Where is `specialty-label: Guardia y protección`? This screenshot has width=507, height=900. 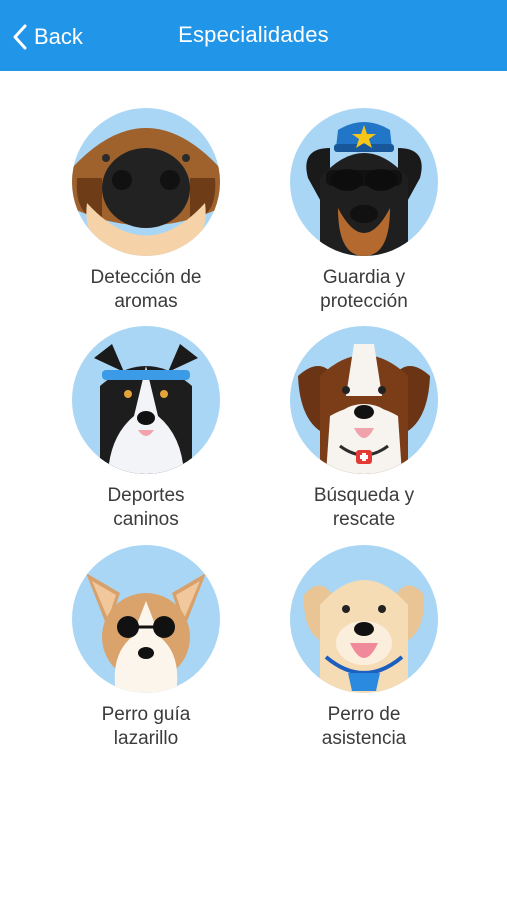 specialty-label: Guardia y protección is located at coordinates (364, 289).